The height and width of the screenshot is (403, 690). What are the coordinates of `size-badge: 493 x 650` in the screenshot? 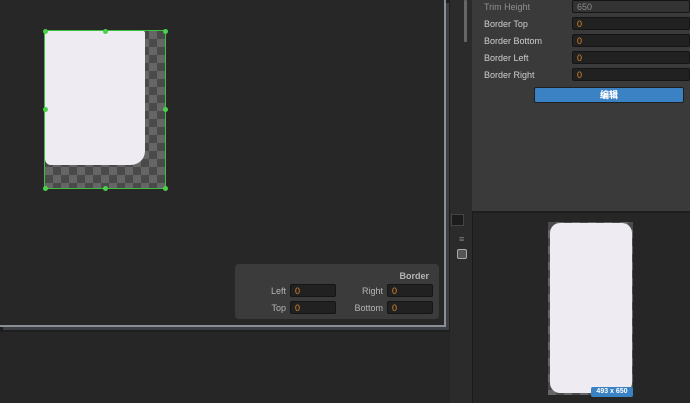 It's located at (612, 392).